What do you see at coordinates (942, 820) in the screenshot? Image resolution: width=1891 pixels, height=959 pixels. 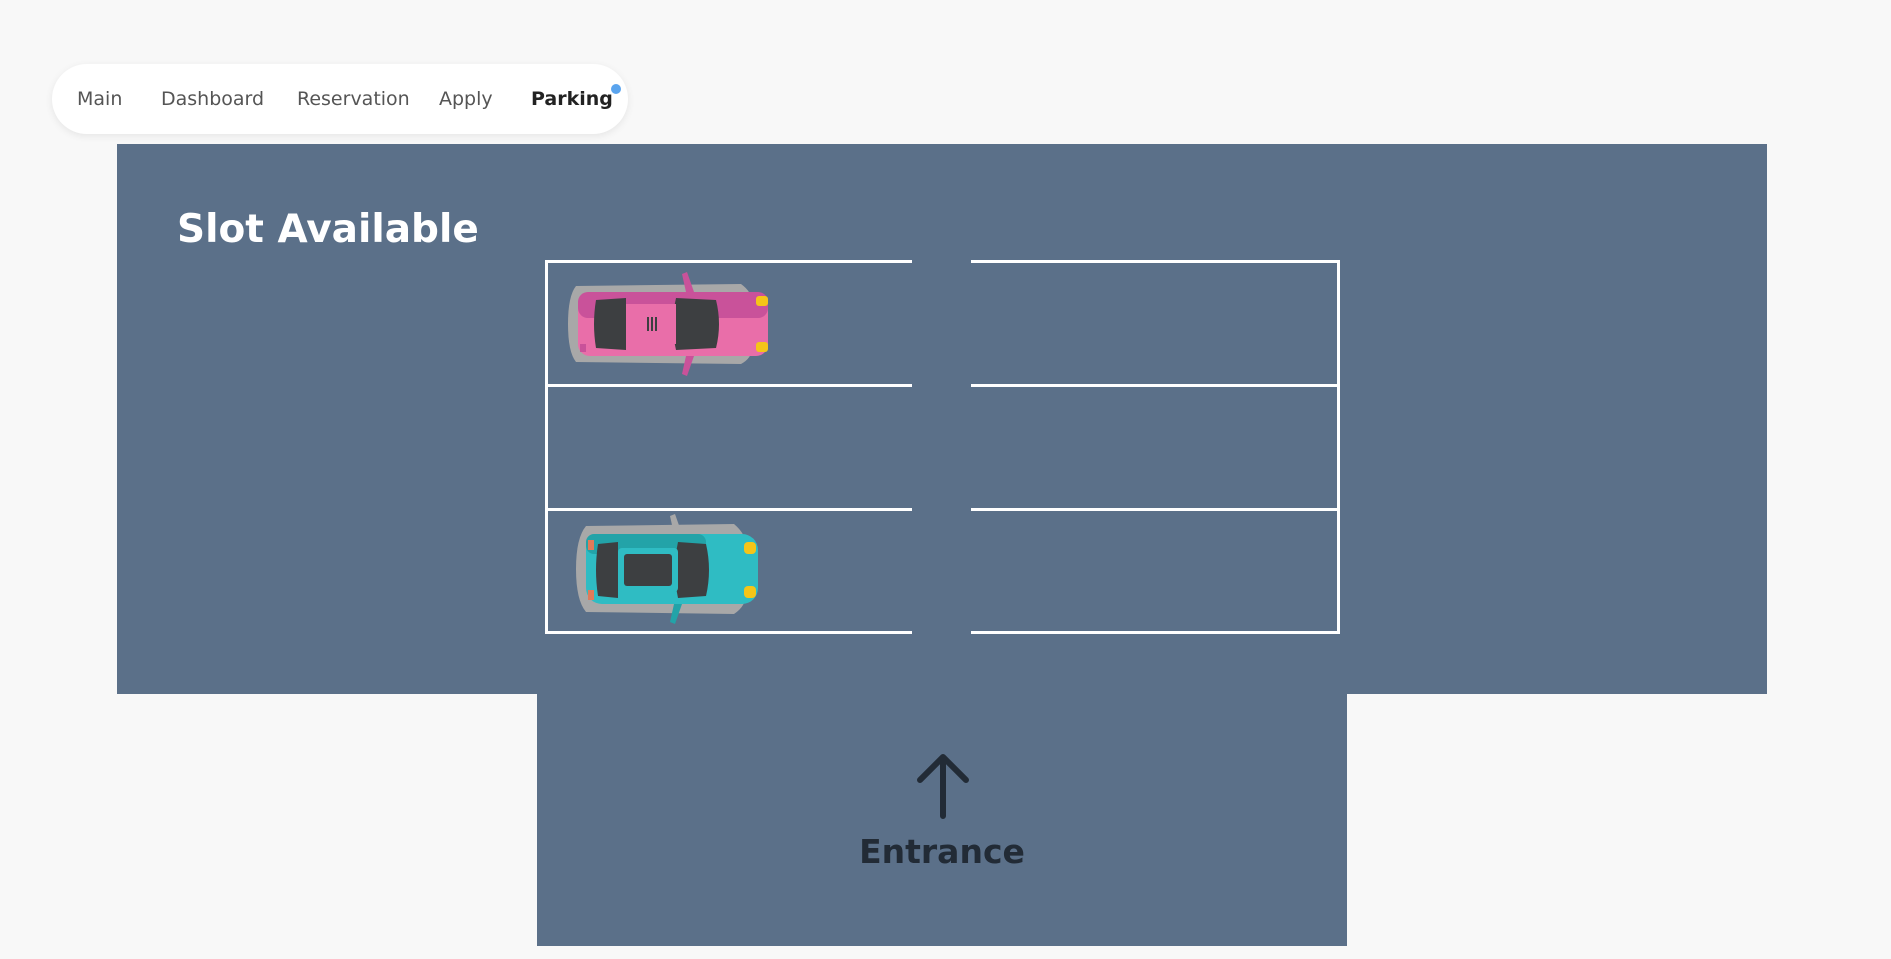 I see `entrance-lane` at bounding box center [942, 820].